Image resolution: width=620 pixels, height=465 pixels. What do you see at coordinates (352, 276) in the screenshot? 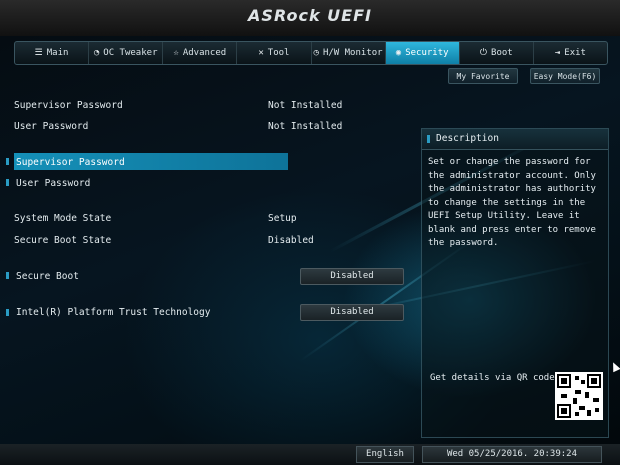
I see `secure-boot-dropdown: Disabled` at bounding box center [352, 276].